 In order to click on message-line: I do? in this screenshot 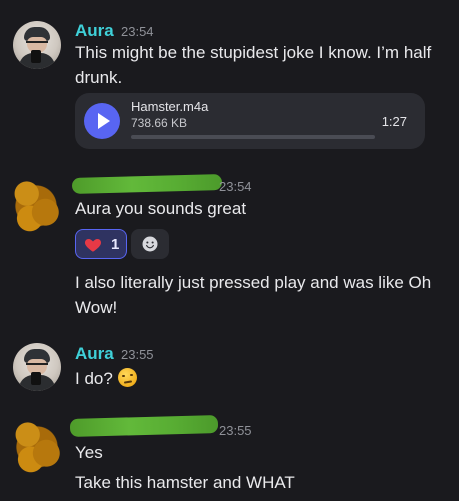, I will do `click(94, 378)`.